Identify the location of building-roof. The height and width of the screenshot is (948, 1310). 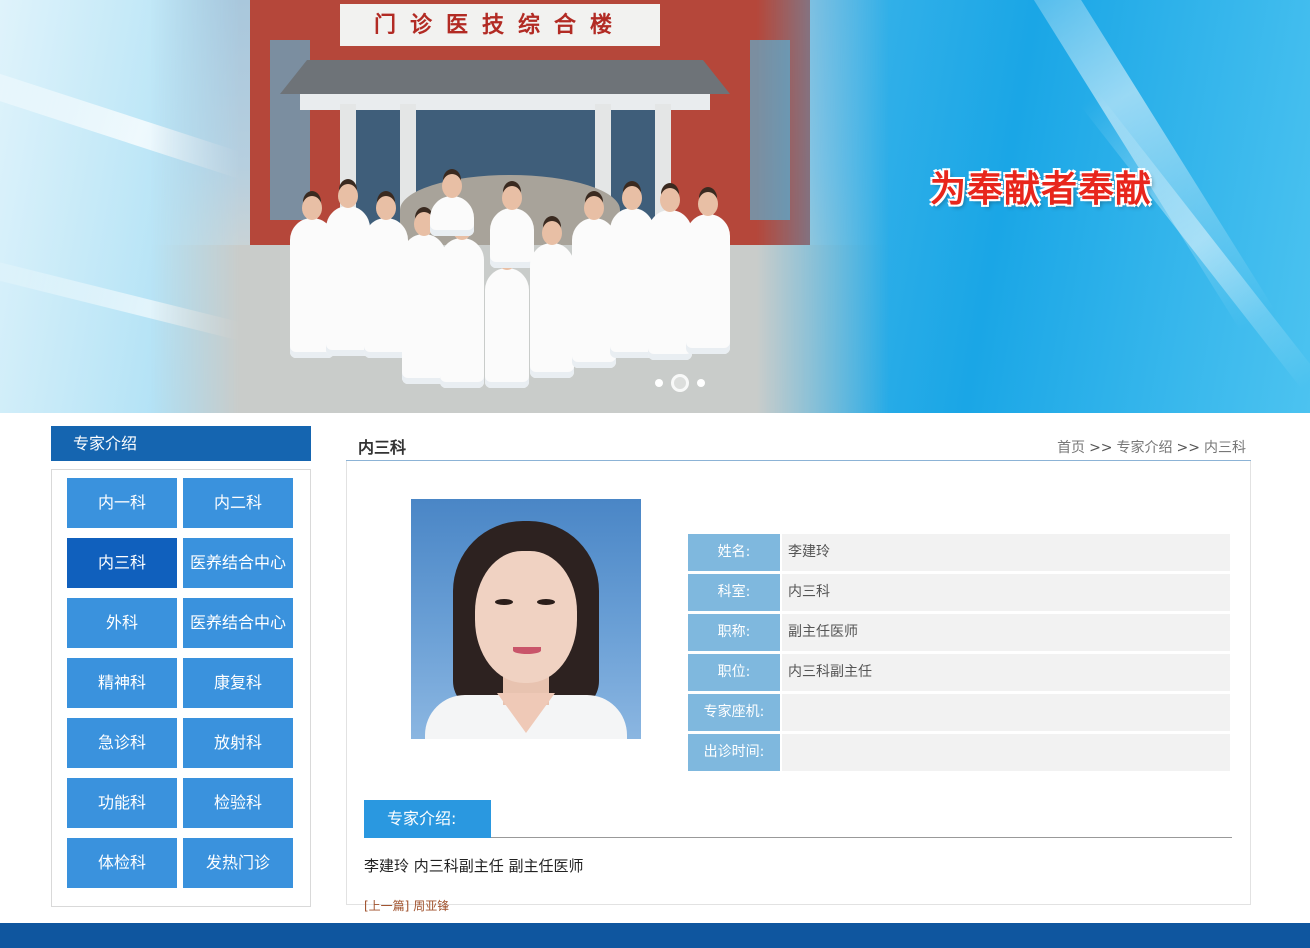
(505, 77).